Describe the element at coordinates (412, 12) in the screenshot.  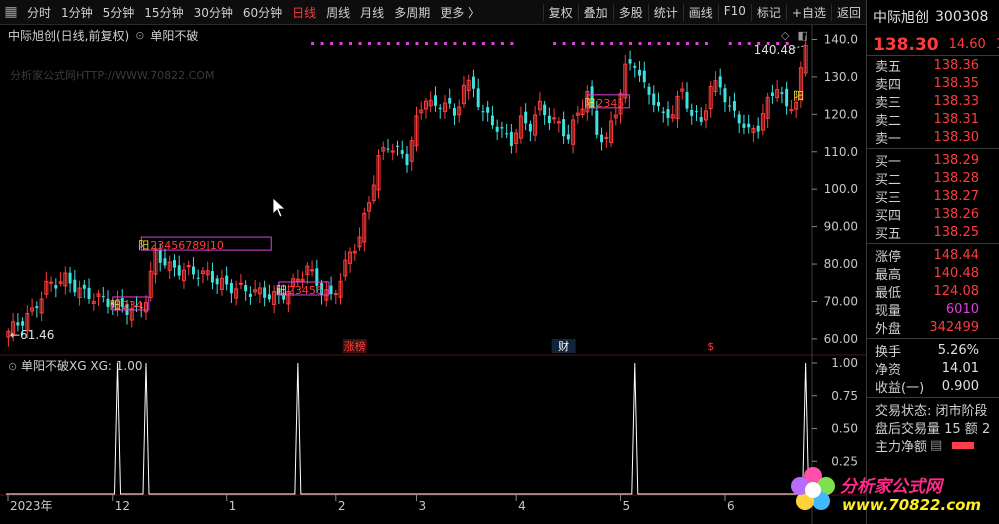
I see `period-tab: 多周期` at that location.